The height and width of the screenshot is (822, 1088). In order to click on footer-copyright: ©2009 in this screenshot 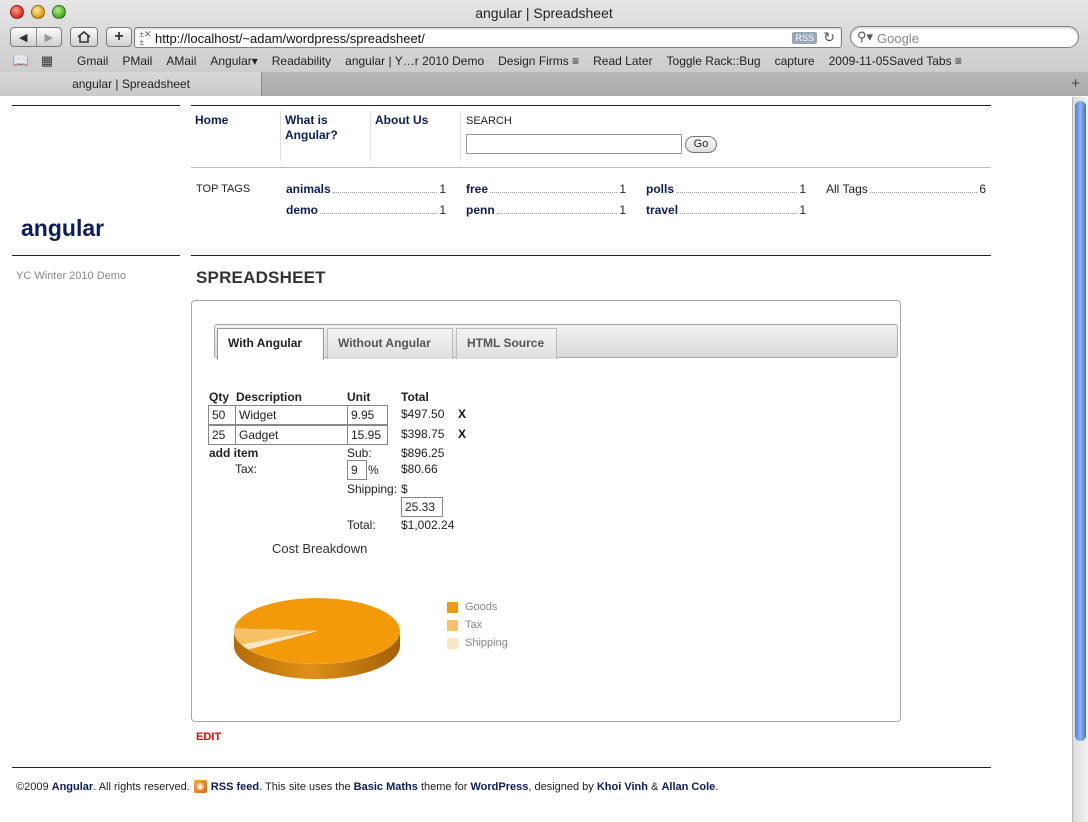, I will do `click(32, 786)`.